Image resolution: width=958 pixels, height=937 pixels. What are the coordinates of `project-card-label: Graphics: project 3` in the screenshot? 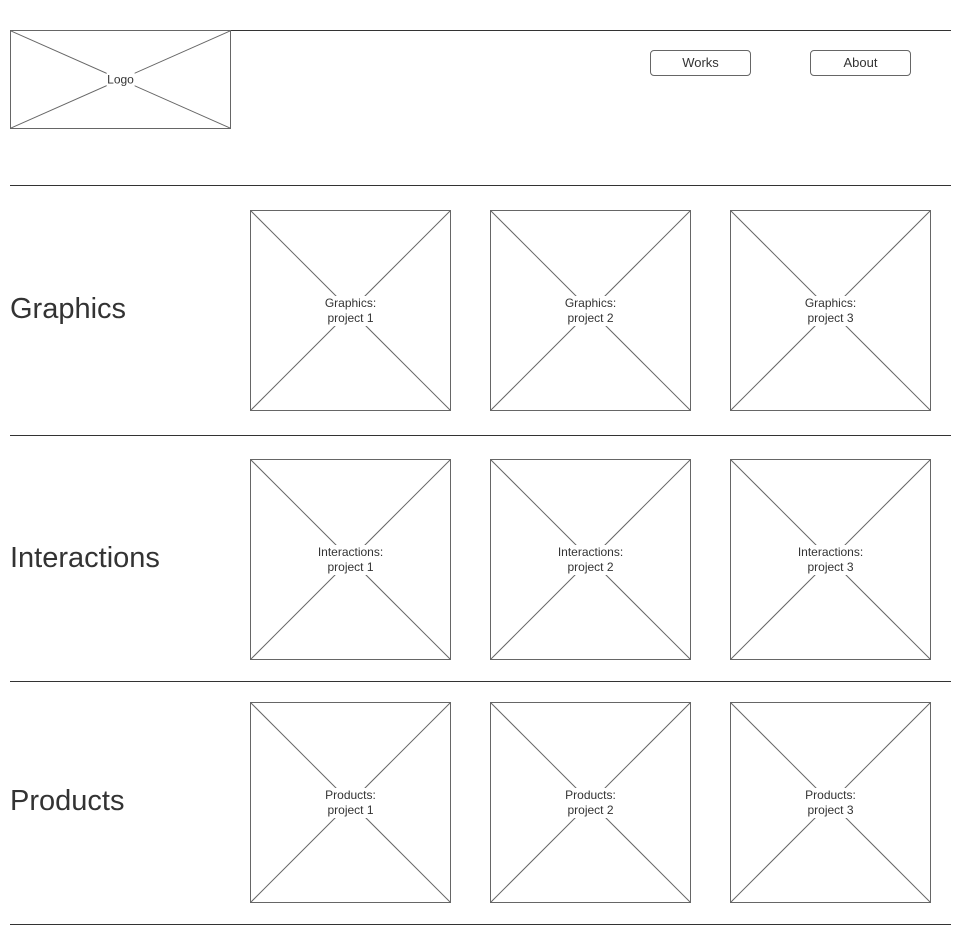 It's located at (830, 310).